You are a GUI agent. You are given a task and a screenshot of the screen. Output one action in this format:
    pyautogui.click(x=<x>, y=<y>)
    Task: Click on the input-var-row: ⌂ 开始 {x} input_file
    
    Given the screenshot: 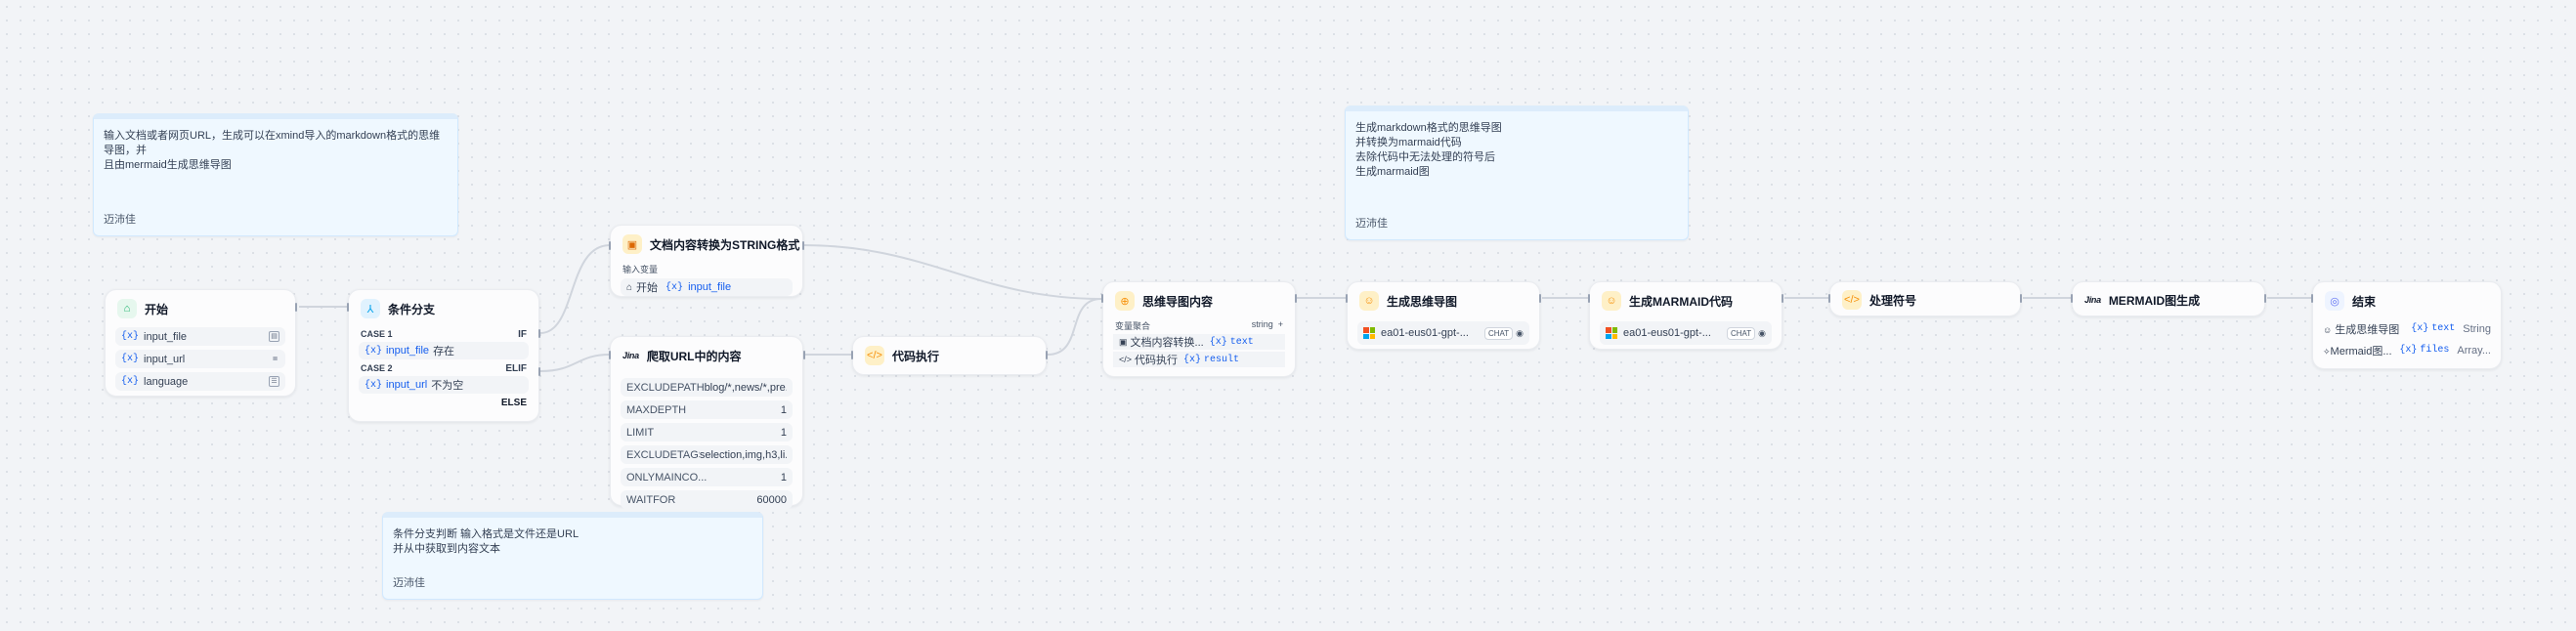 What is the action you would take?
    pyautogui.click(x=707, y=287)
    